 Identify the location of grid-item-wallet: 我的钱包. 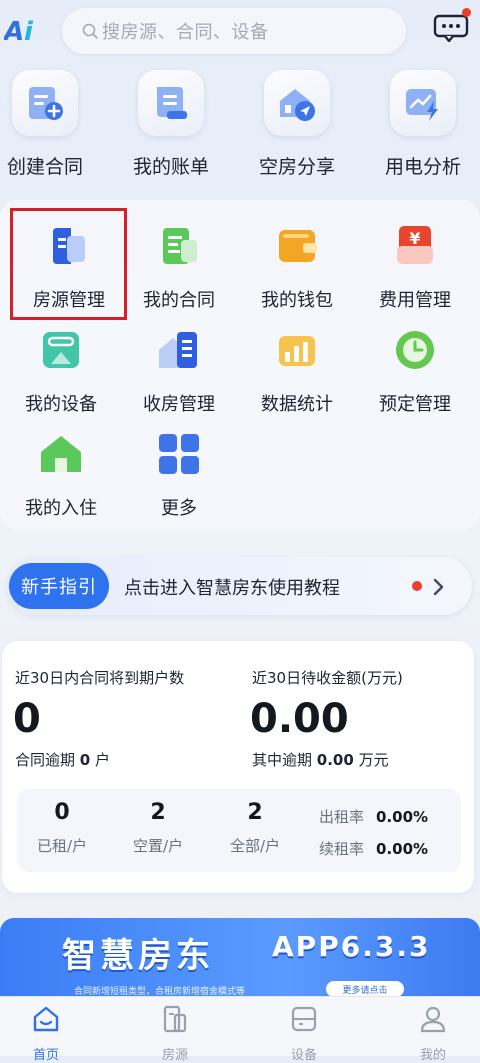
(297, 268).